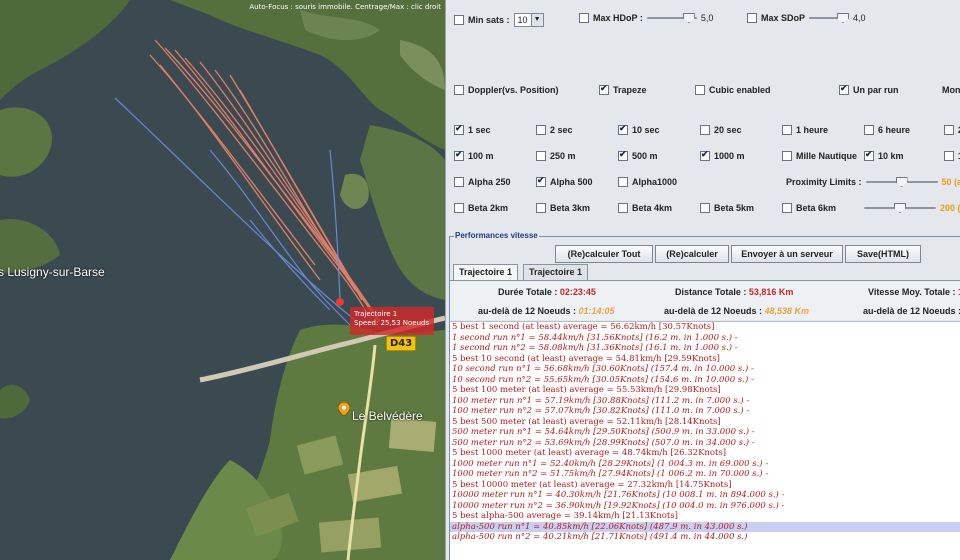 The width and height of the screenshot is (960, 560). I want to click on doppler-checkbox, so click(459, 90).